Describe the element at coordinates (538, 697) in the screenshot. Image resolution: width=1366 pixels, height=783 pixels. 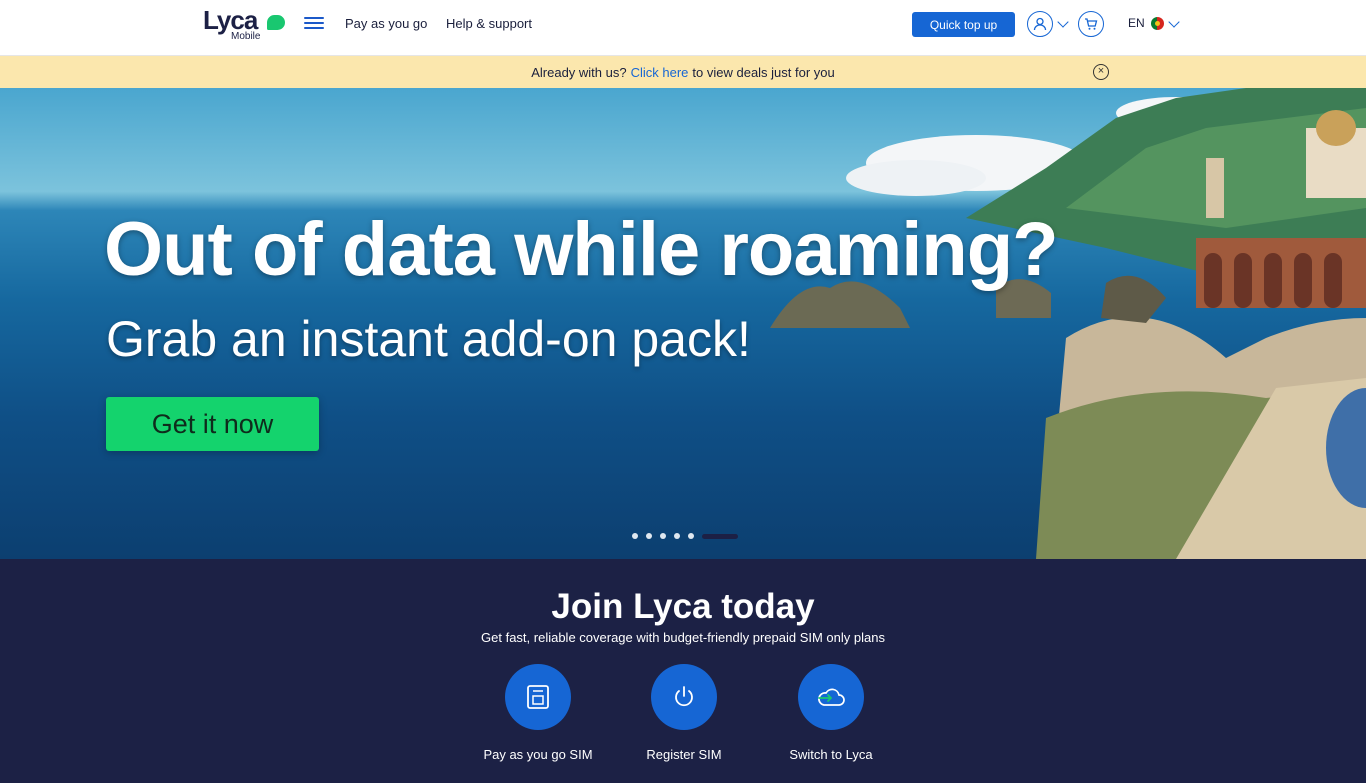
I see `sim-card-icon` at that location.